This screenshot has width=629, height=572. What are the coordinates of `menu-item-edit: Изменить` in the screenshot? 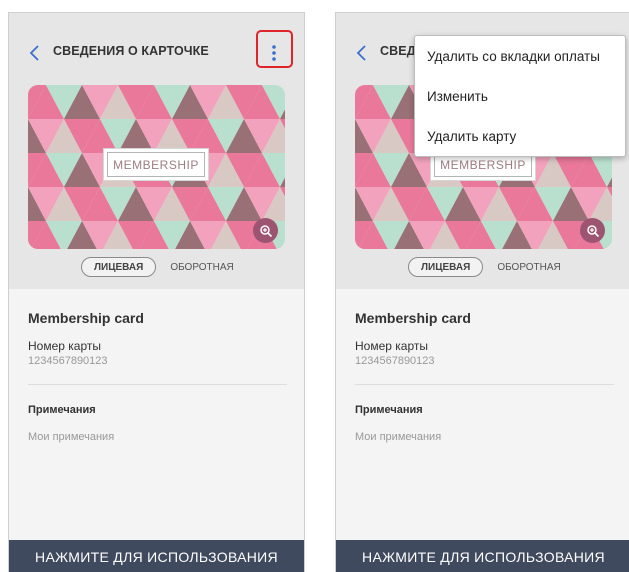 It's located at (520, 96).